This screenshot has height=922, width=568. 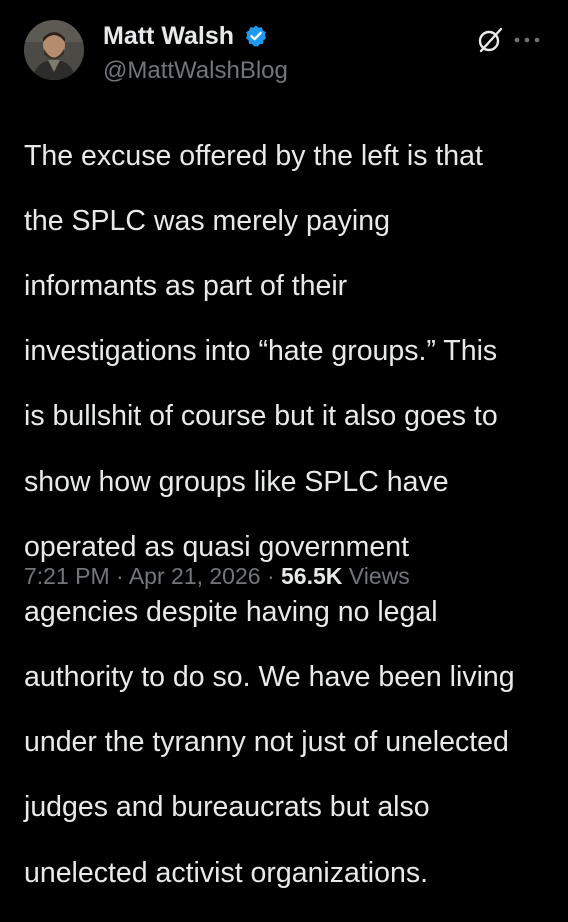 What do you see at coordinates (217, 546) in the screenshot?
I see `tweet-text-line: operated as quasi government` at bounding box center [217, 546].